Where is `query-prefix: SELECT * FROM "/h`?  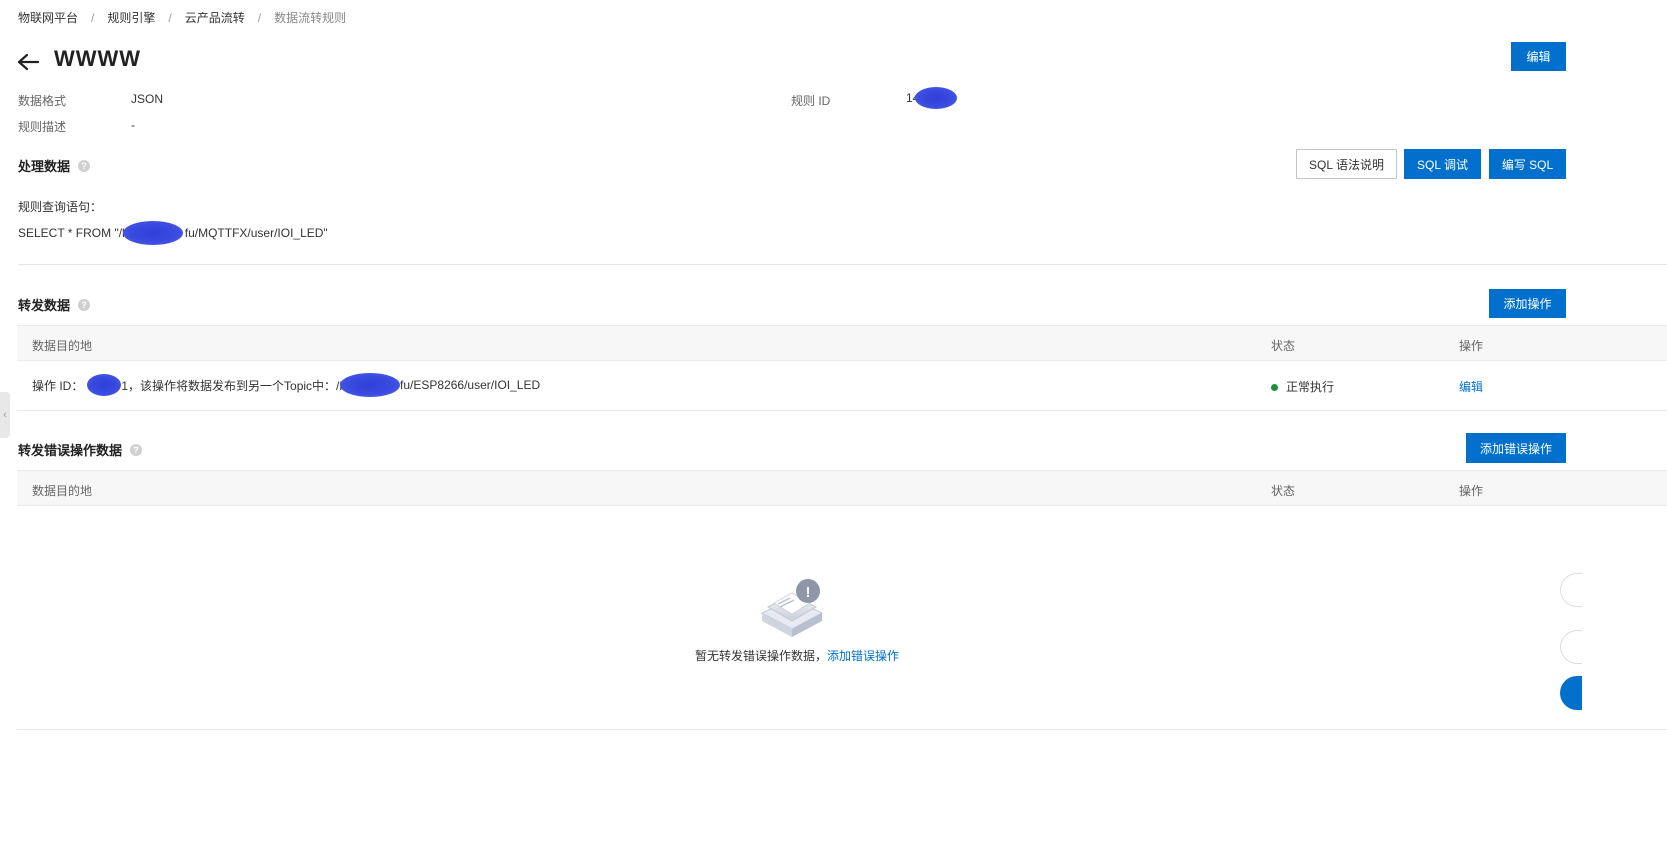
query-prefix: SELECT * FROM "/h is located at coordinates (73, 233).